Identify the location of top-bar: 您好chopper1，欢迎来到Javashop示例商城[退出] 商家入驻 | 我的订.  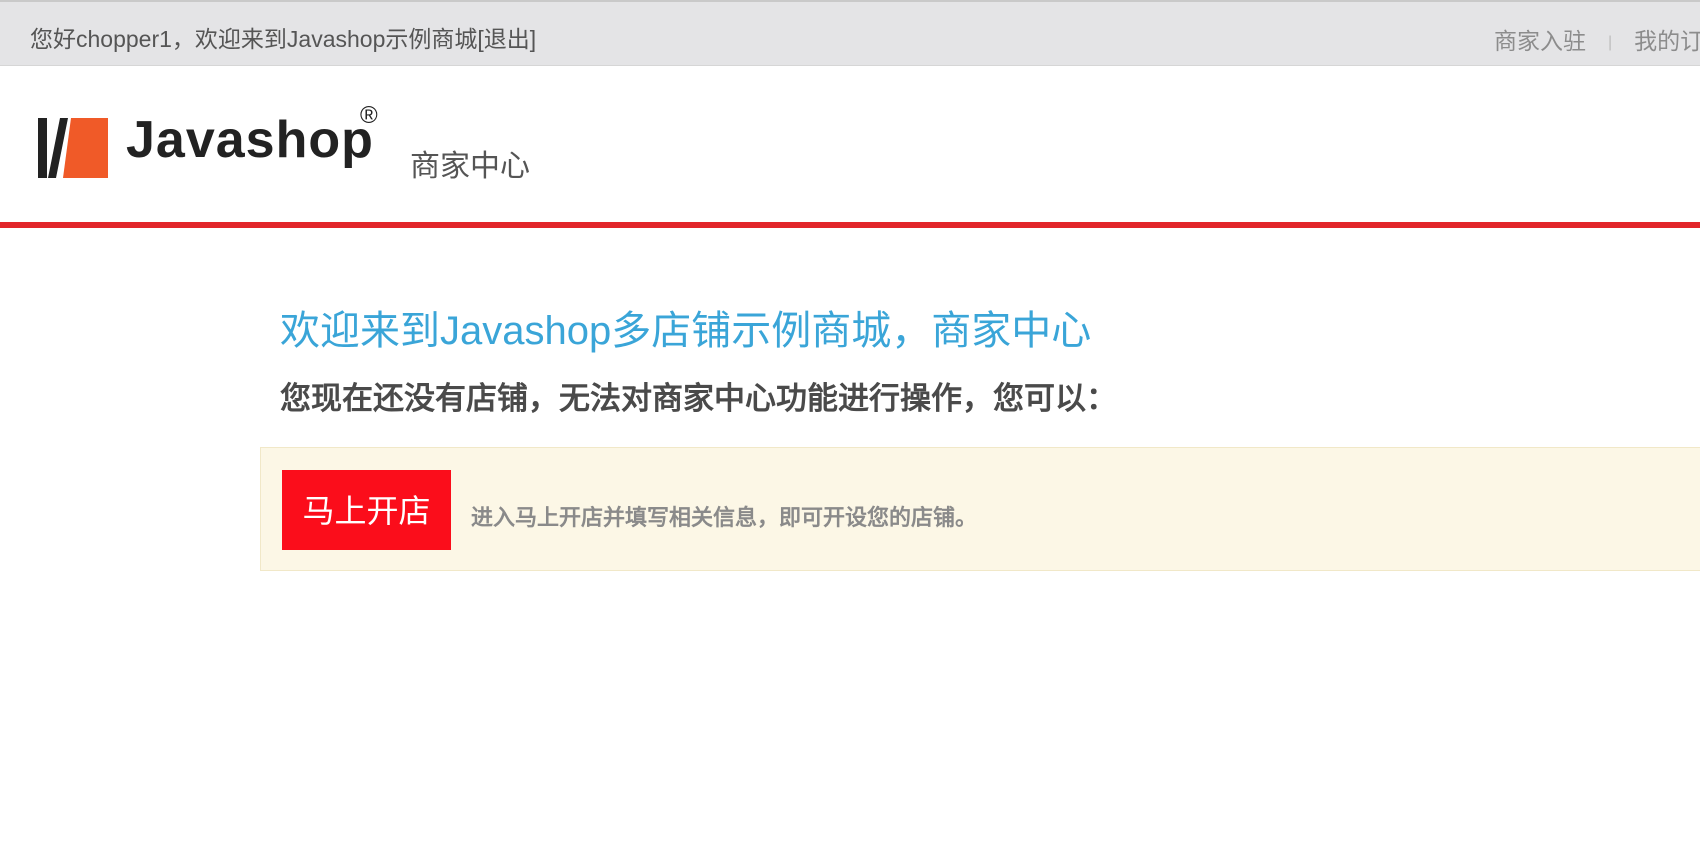
(850, 33).